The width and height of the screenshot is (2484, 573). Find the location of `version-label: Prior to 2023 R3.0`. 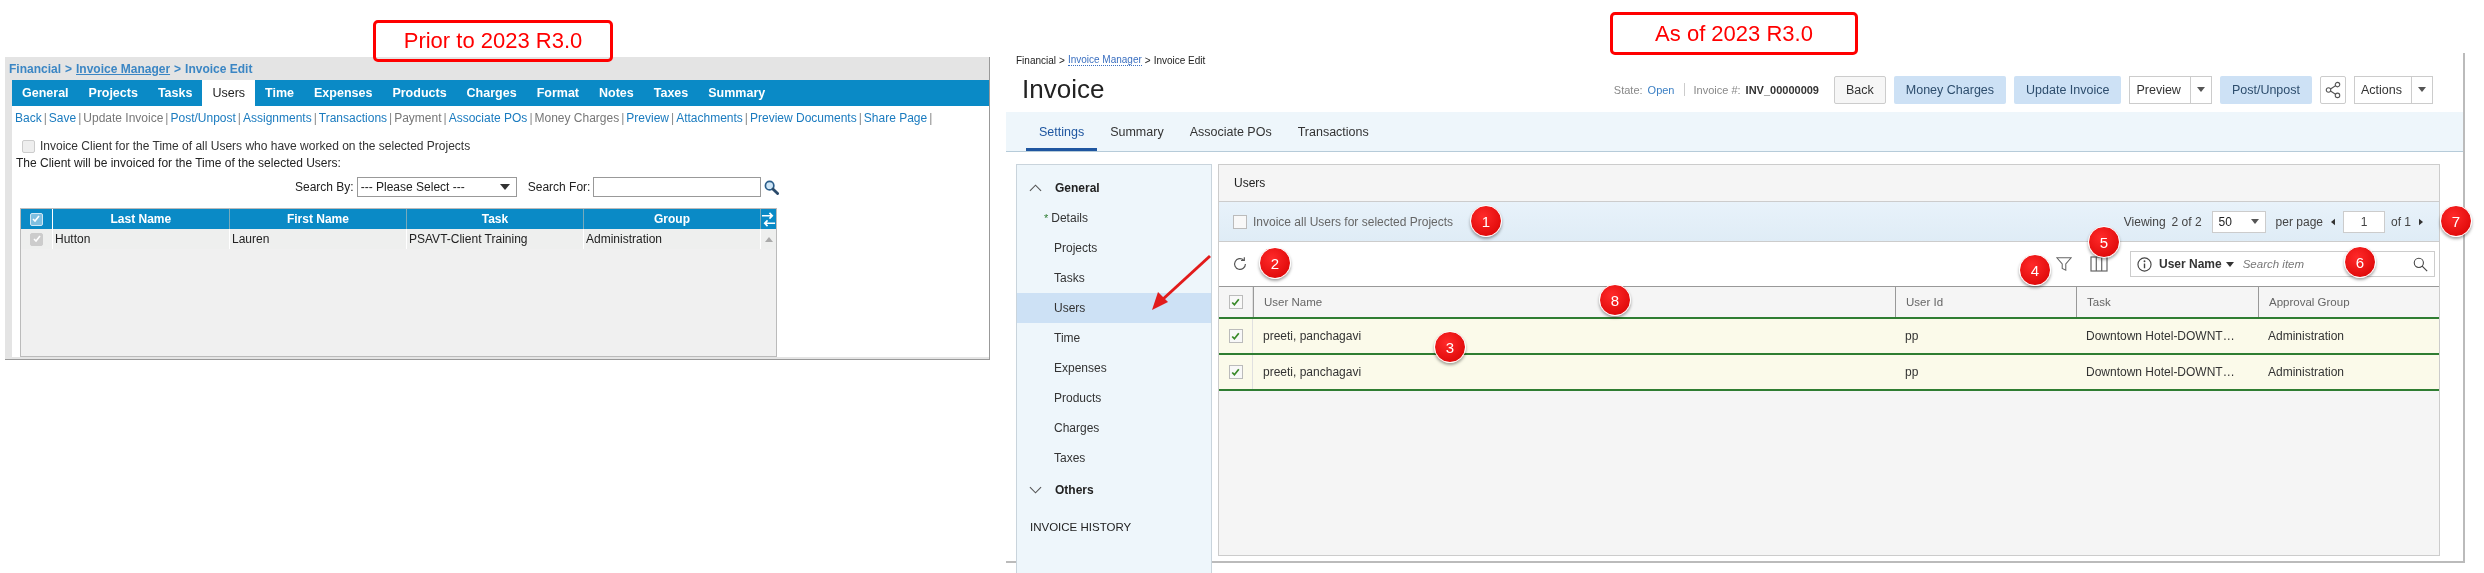

version-label: Prior to 2023 R3.0 is located at coordinates (493, 41).